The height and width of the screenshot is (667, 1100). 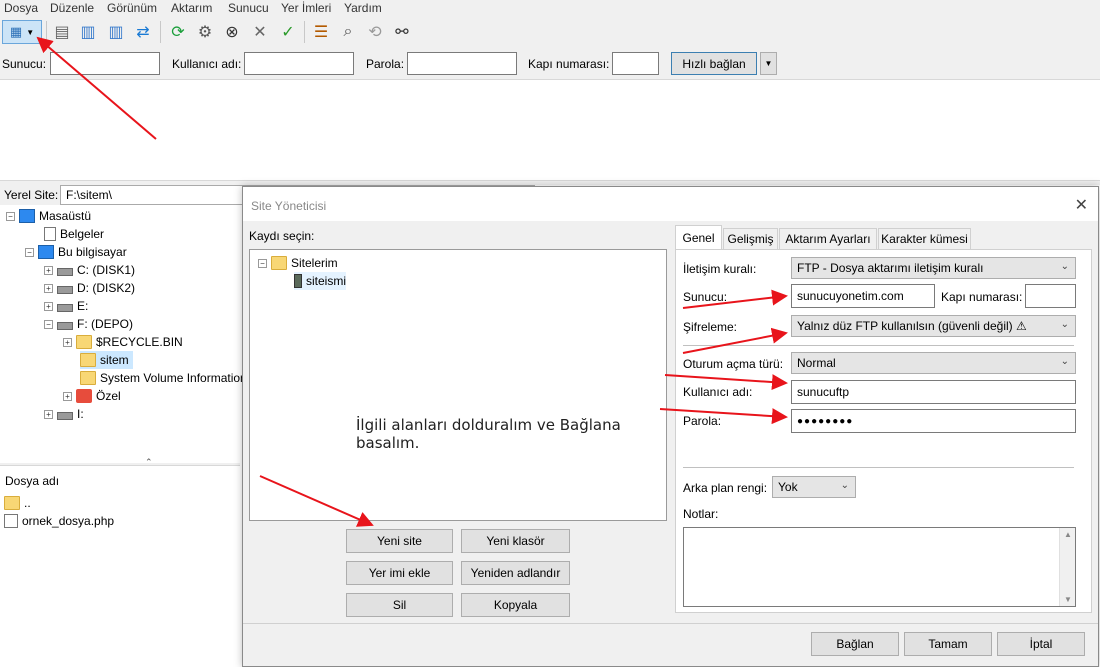 What do you see at coordinates (698, 237) in the screenshot?
I see `tab-general: Genel` at bounding box center [698, 237].